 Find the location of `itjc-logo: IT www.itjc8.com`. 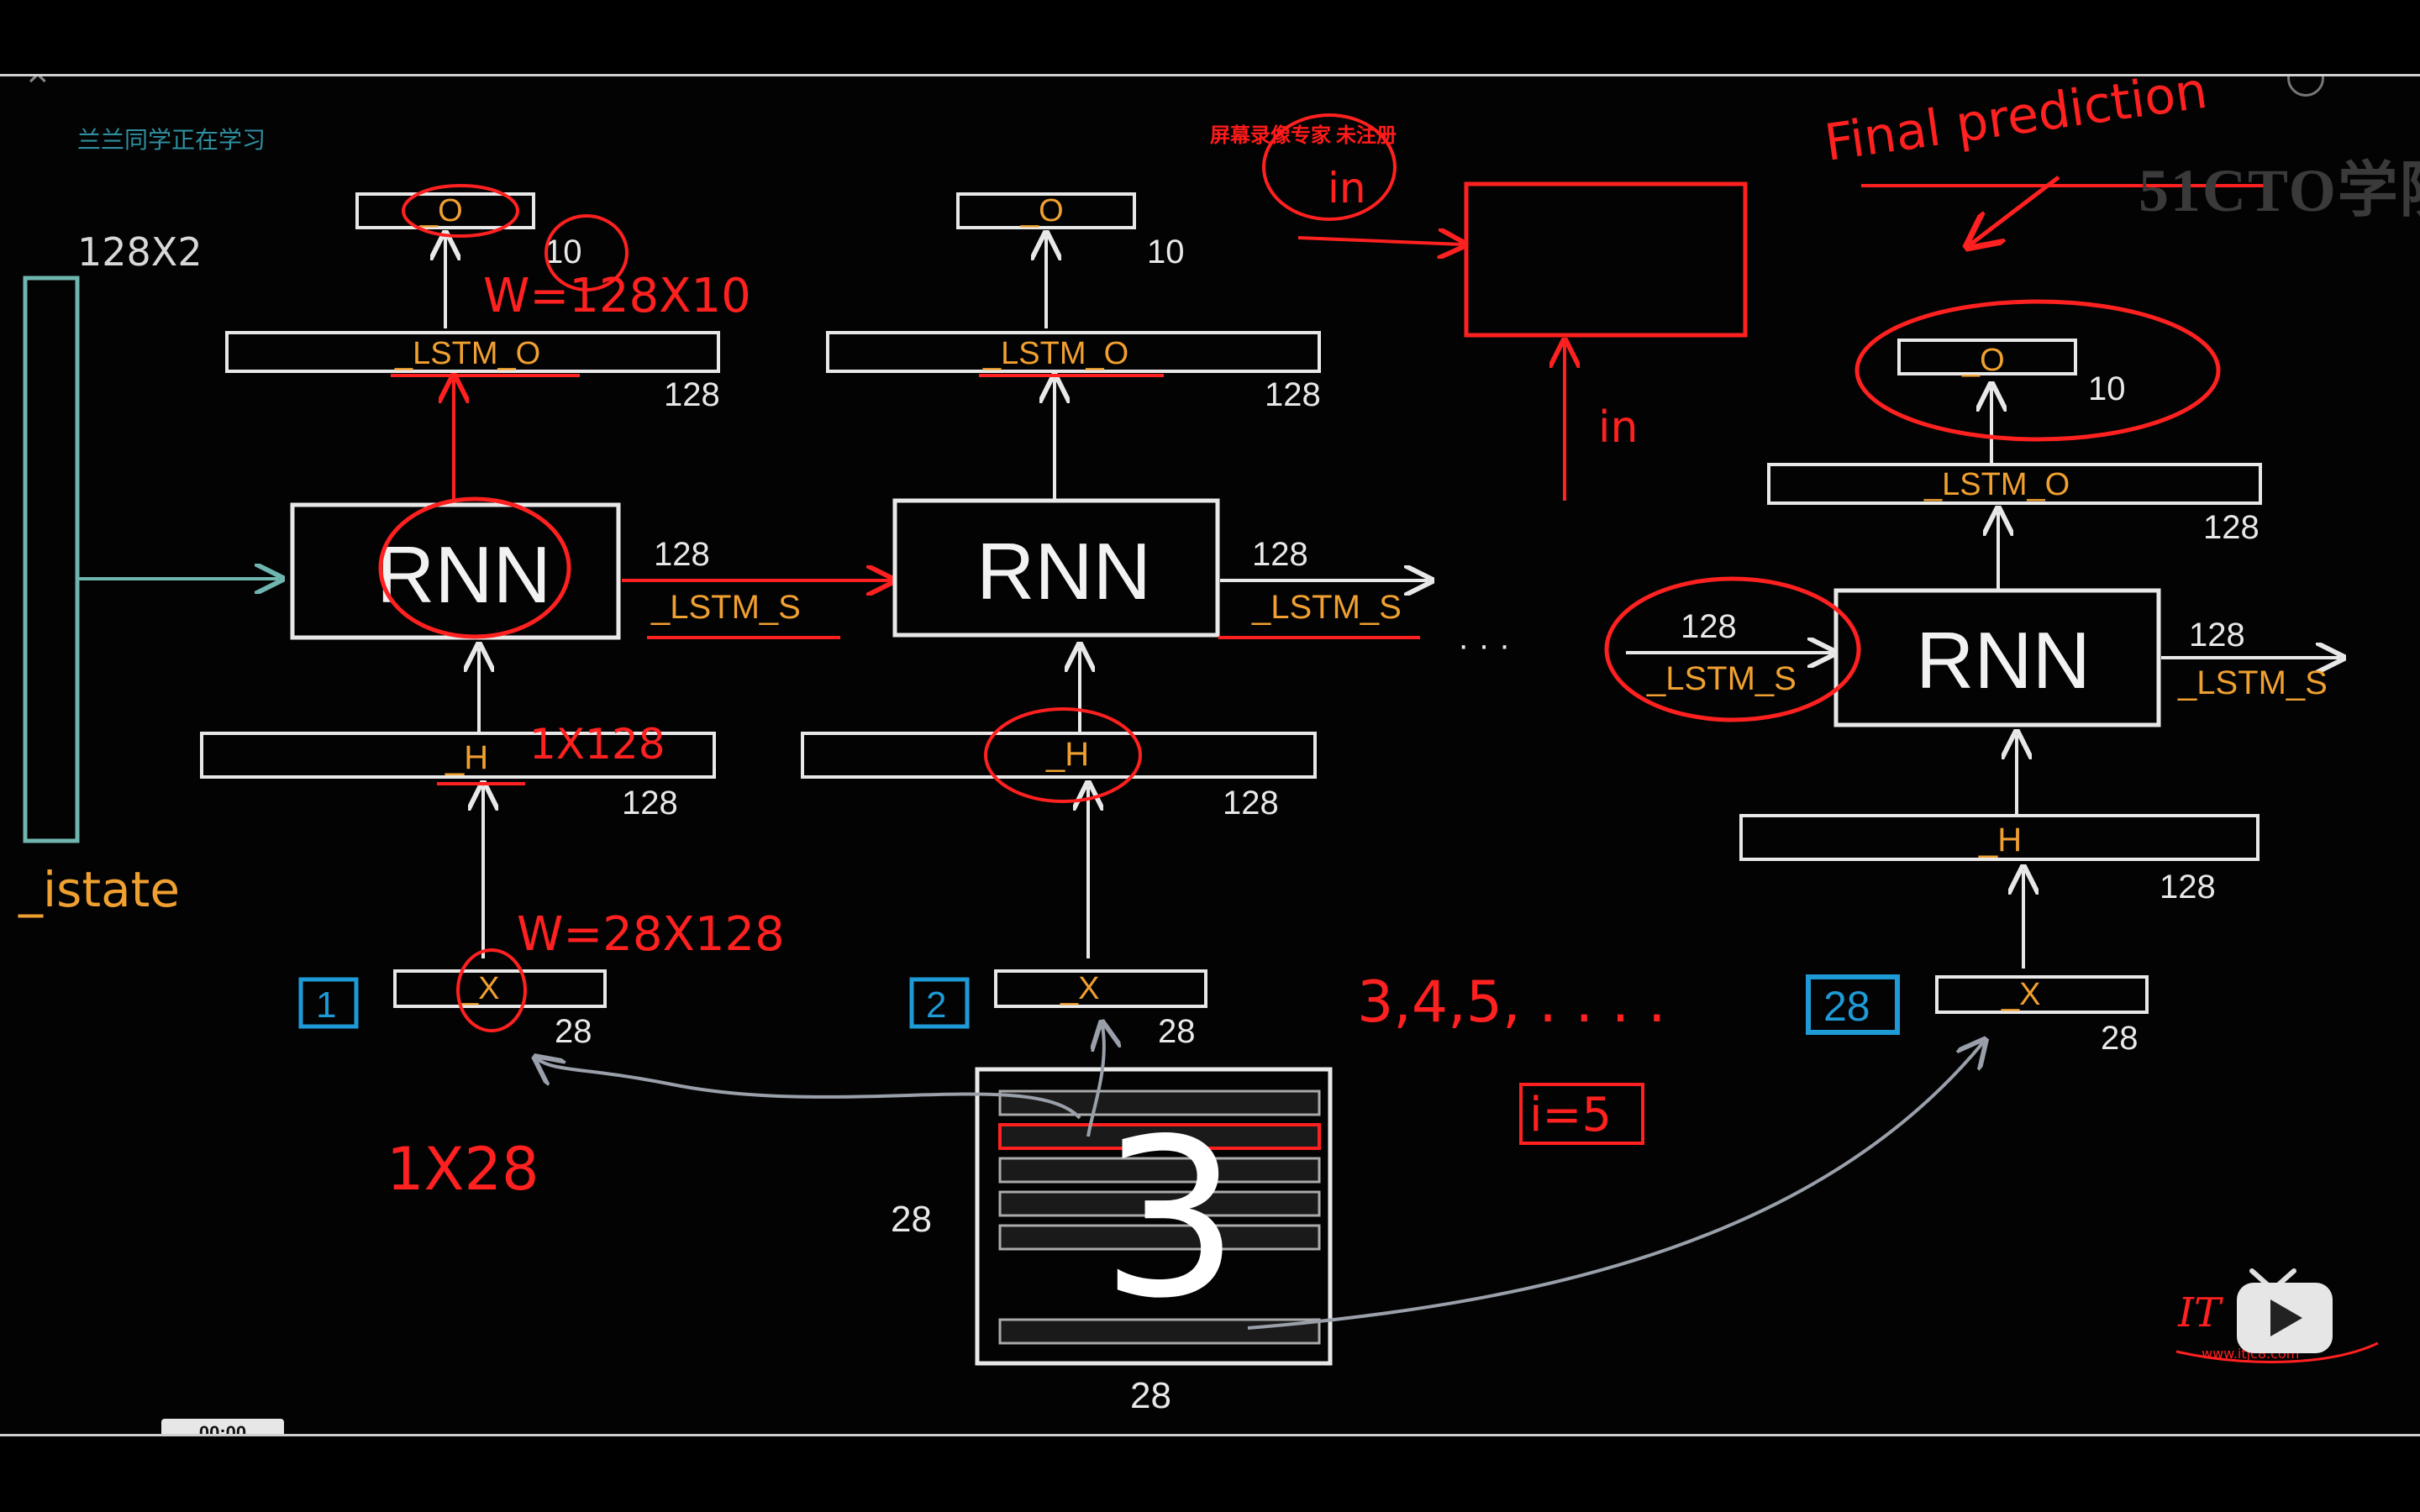

itjc-logo: IT www.itjc8.com is located at coordinates (2277, 1315).